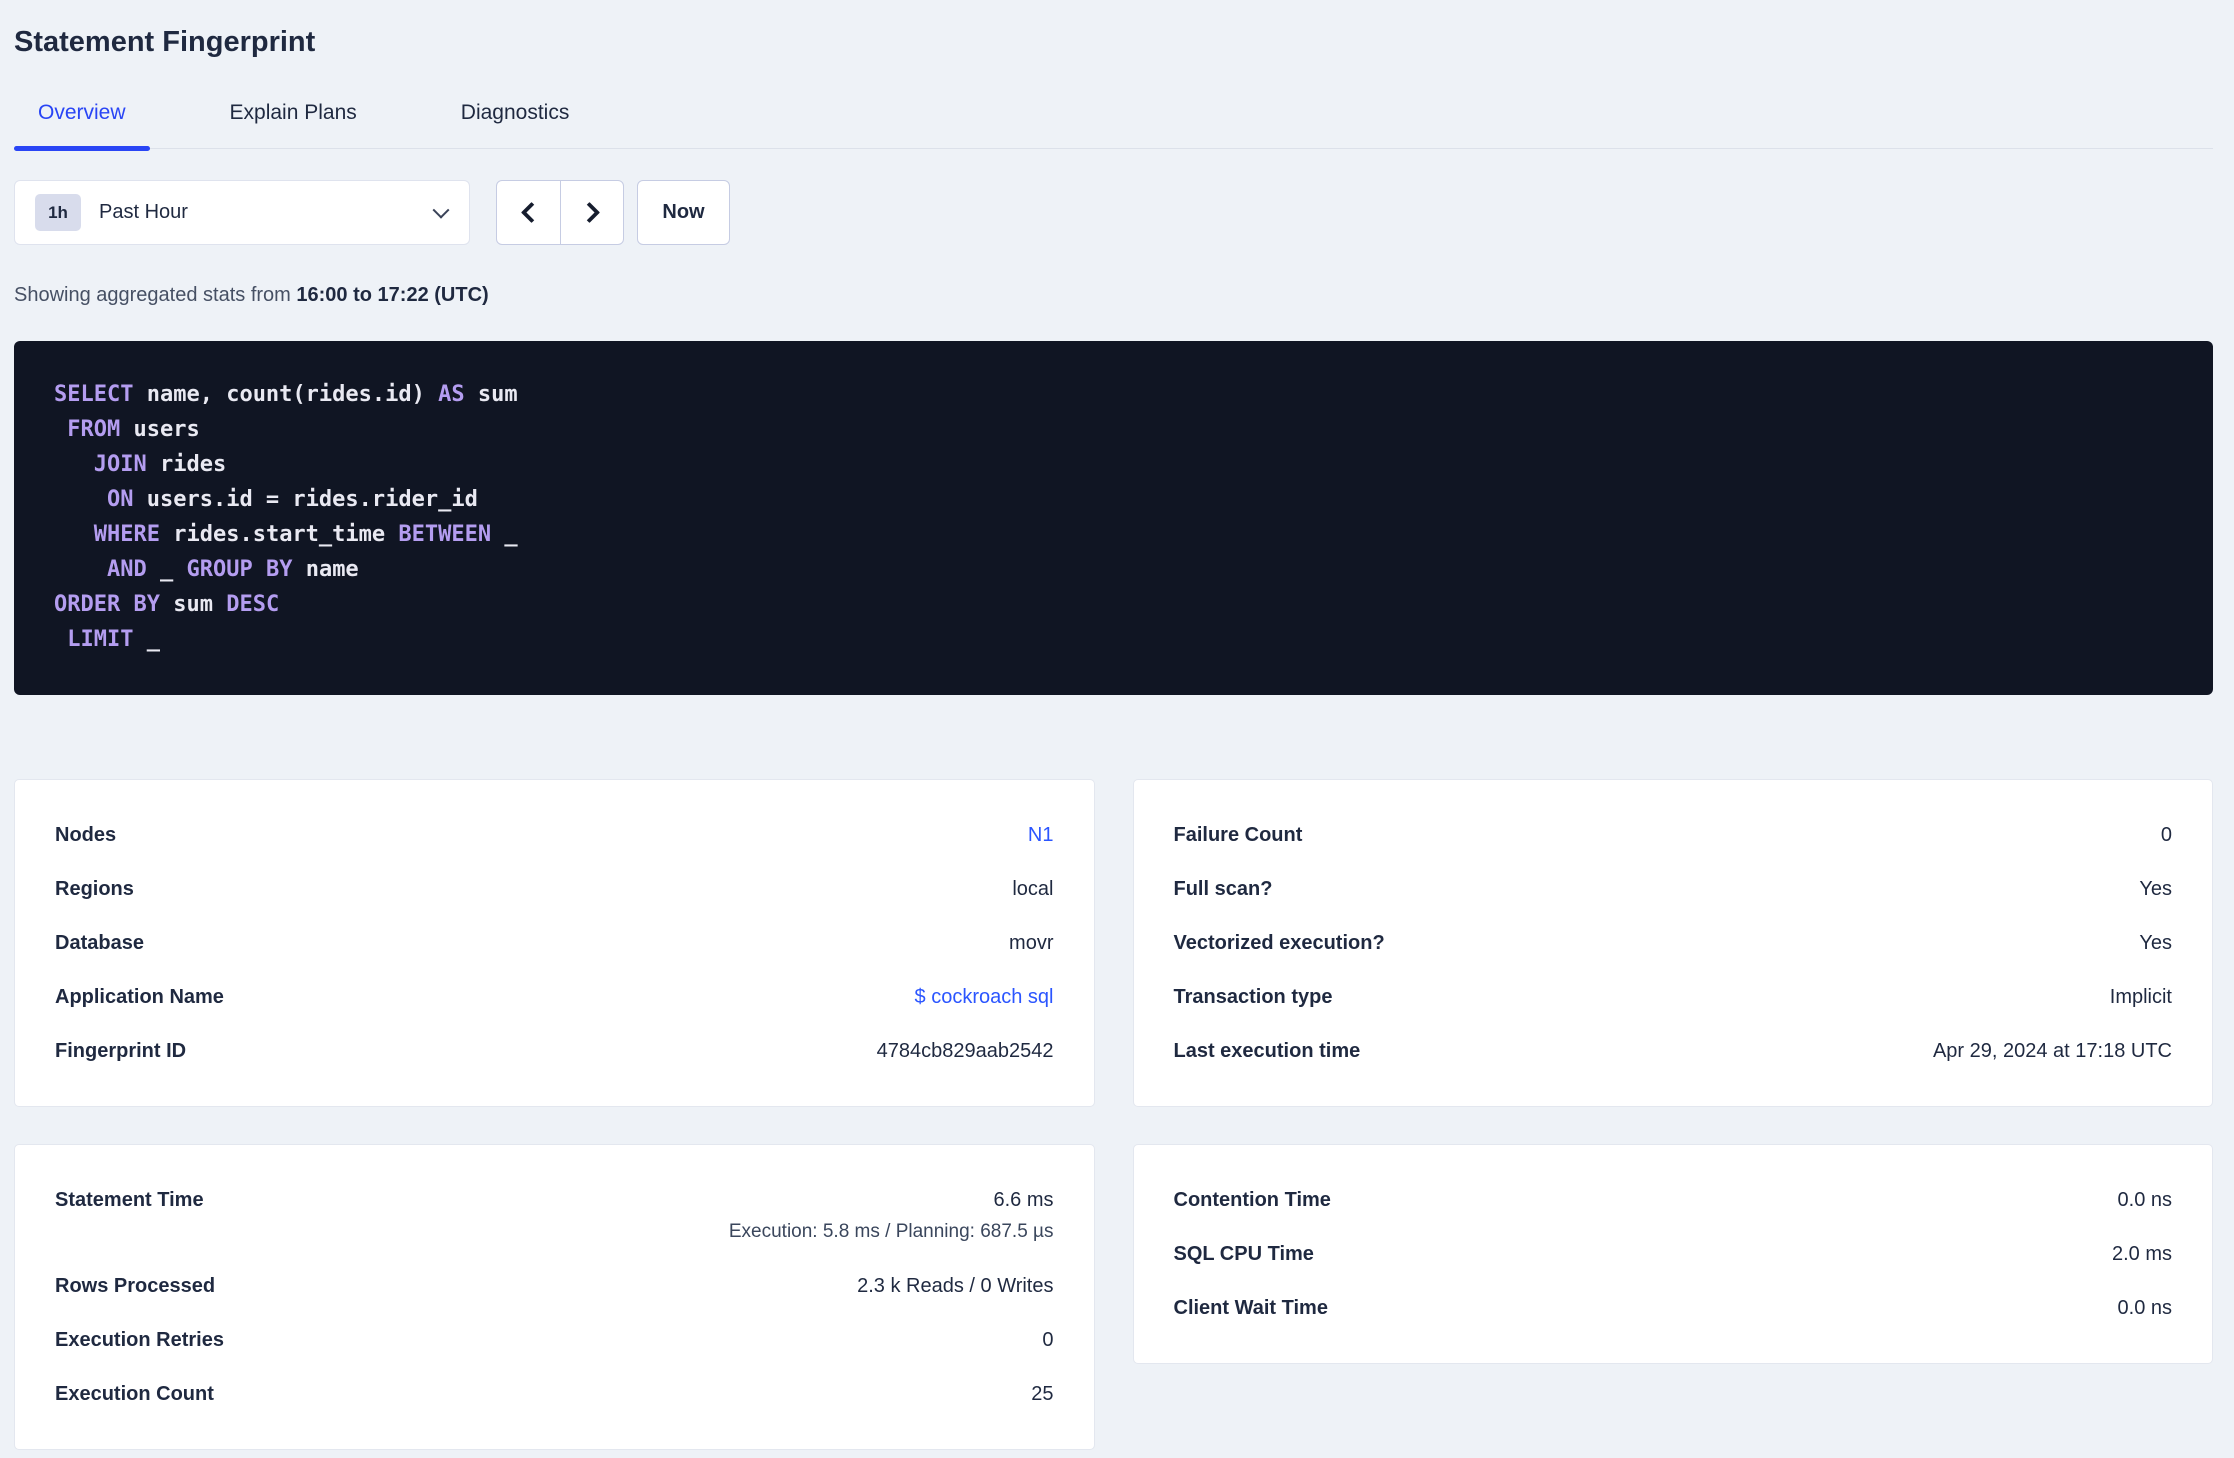 Image resolution: width=2234 pixels, height=1458 pixels. I want to click on sql-line: AND _ GROUP BY name, so click(232, 569).